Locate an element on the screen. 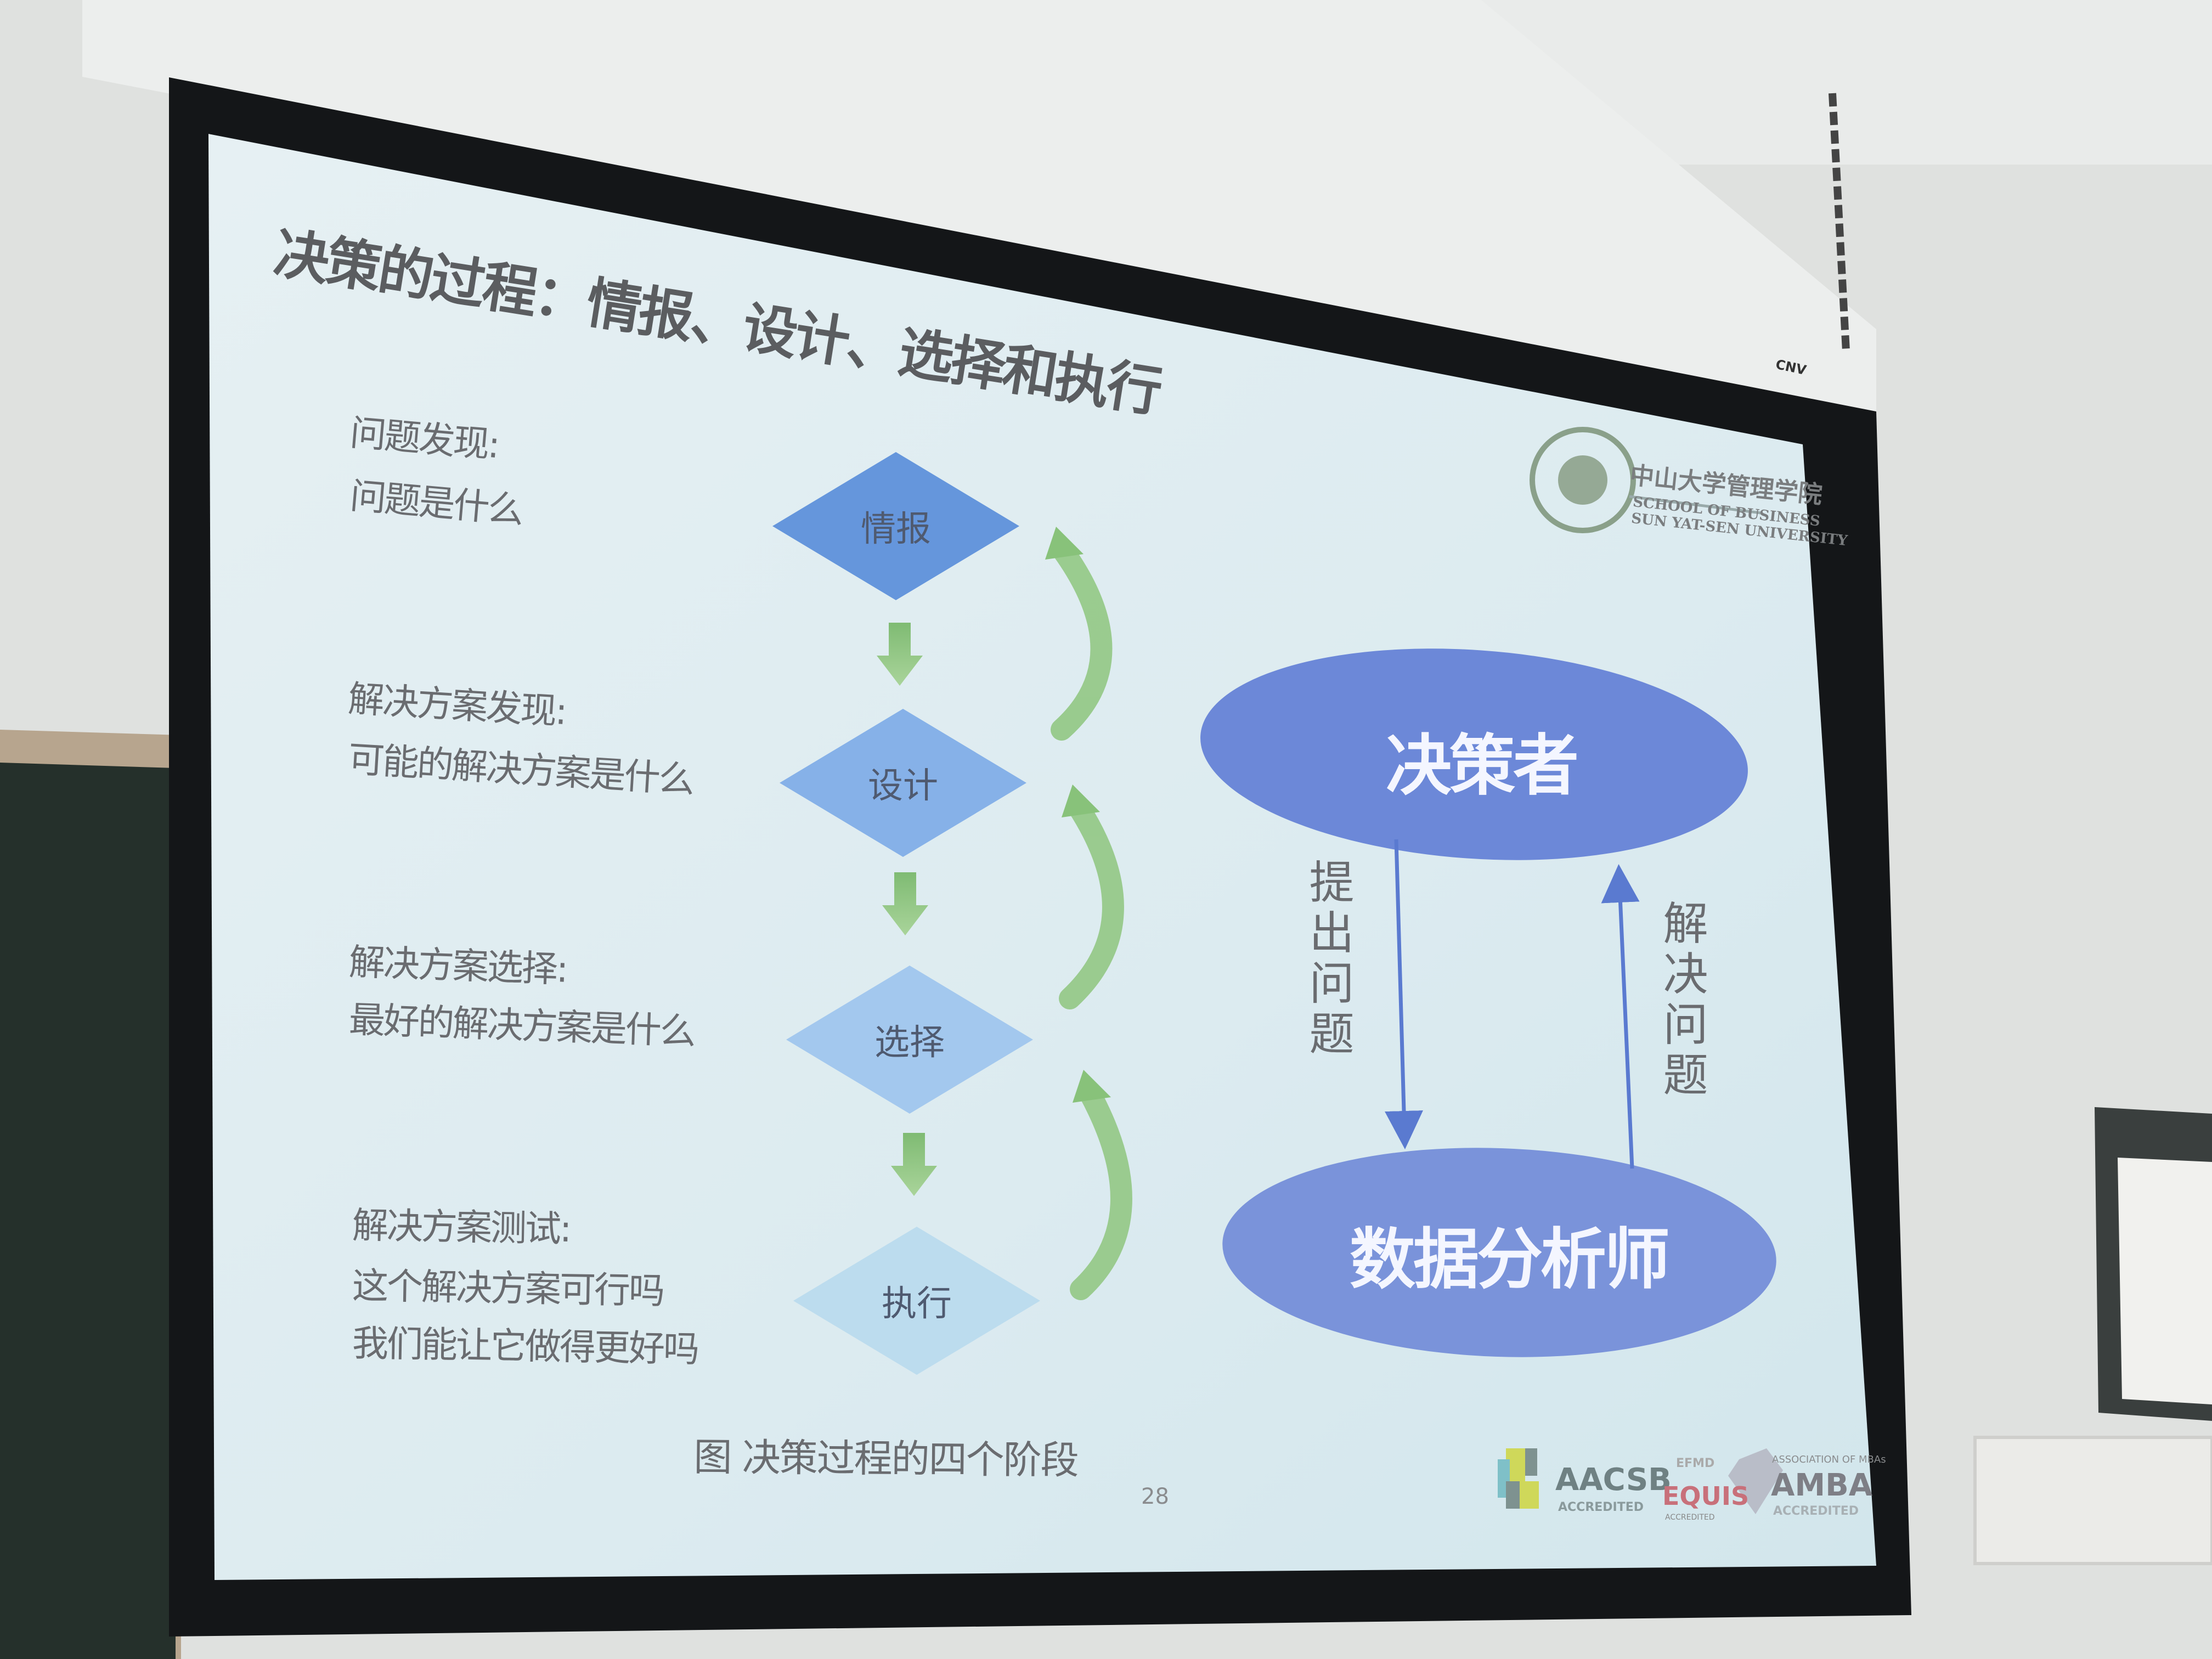 The height and width of the screenshot is (1659, 2212). aacsb-label: AACSB is located at coordinates (1613, 1480).